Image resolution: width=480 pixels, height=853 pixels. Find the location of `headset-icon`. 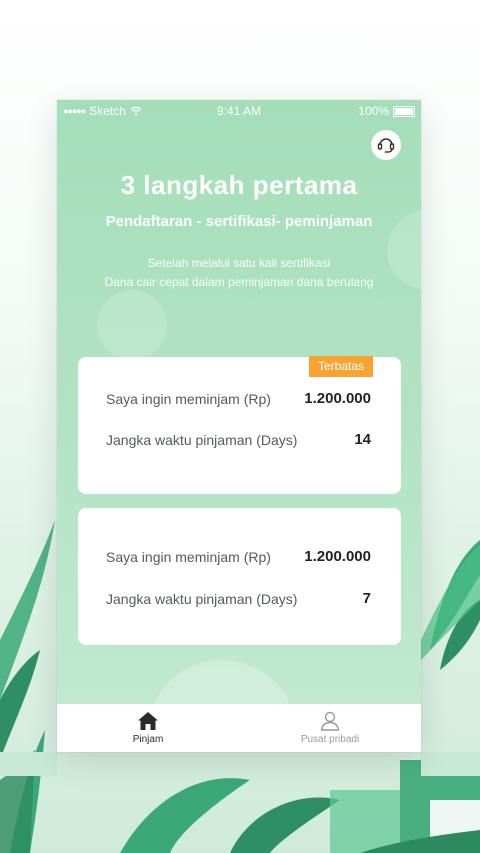

headset-icon is located at coordinates (386, 146).